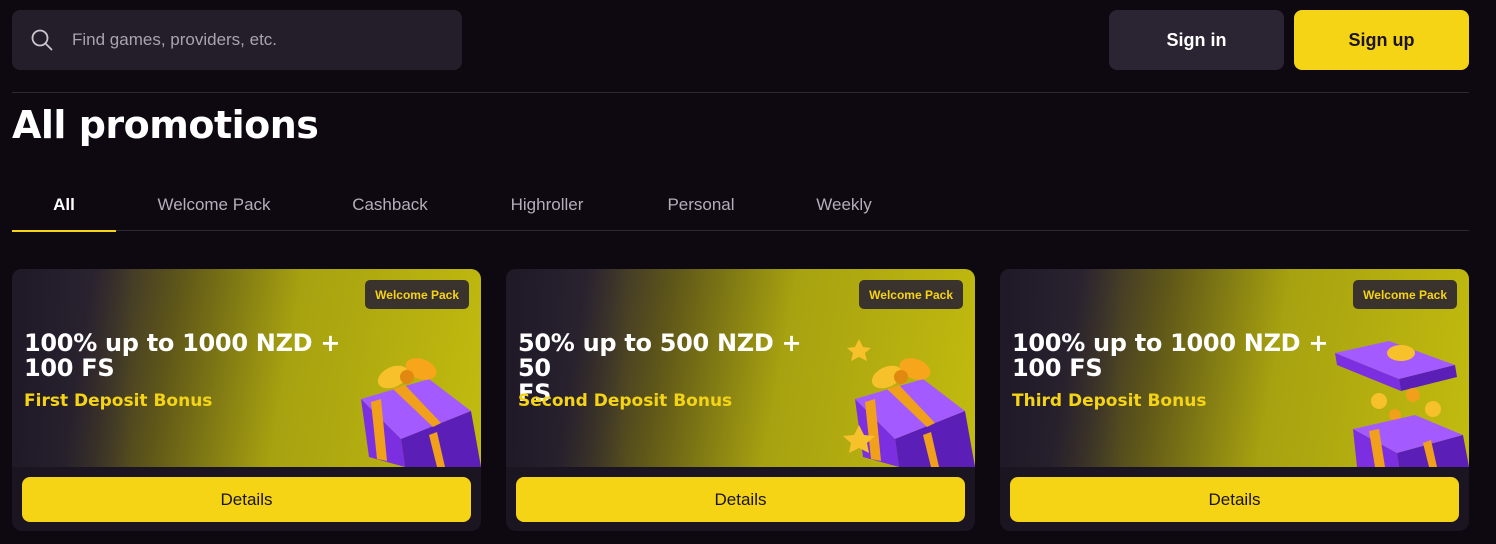  I want to click on page-title: All promotions, so click(165, 125).